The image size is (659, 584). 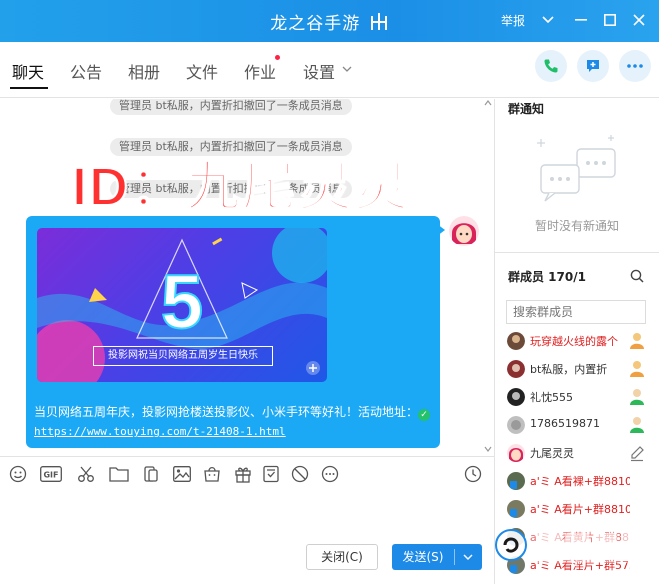 What do you see at coordinates (277, 57) in the screenshot?
I see `homework-badge-dot` at bounding box center [277, 57].